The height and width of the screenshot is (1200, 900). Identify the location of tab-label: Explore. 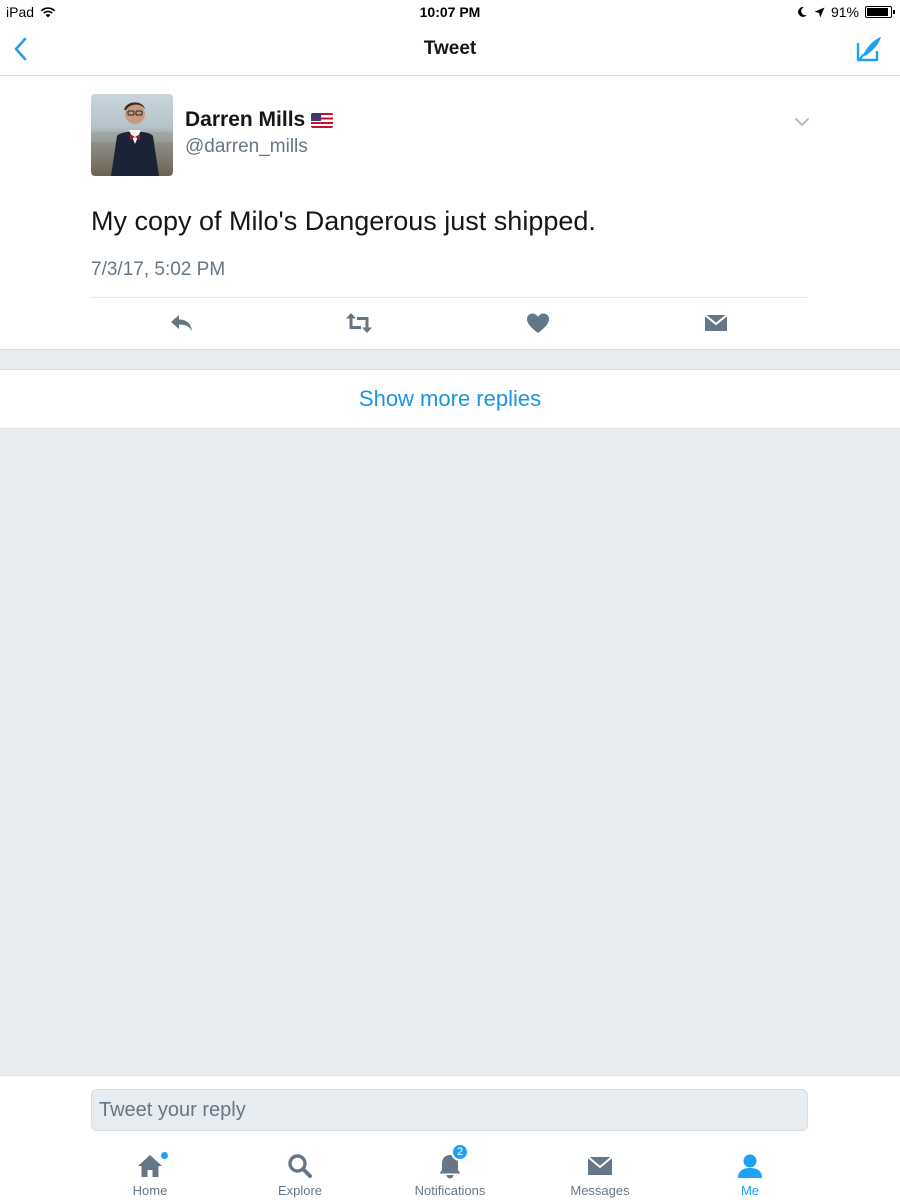
(300, 1190).